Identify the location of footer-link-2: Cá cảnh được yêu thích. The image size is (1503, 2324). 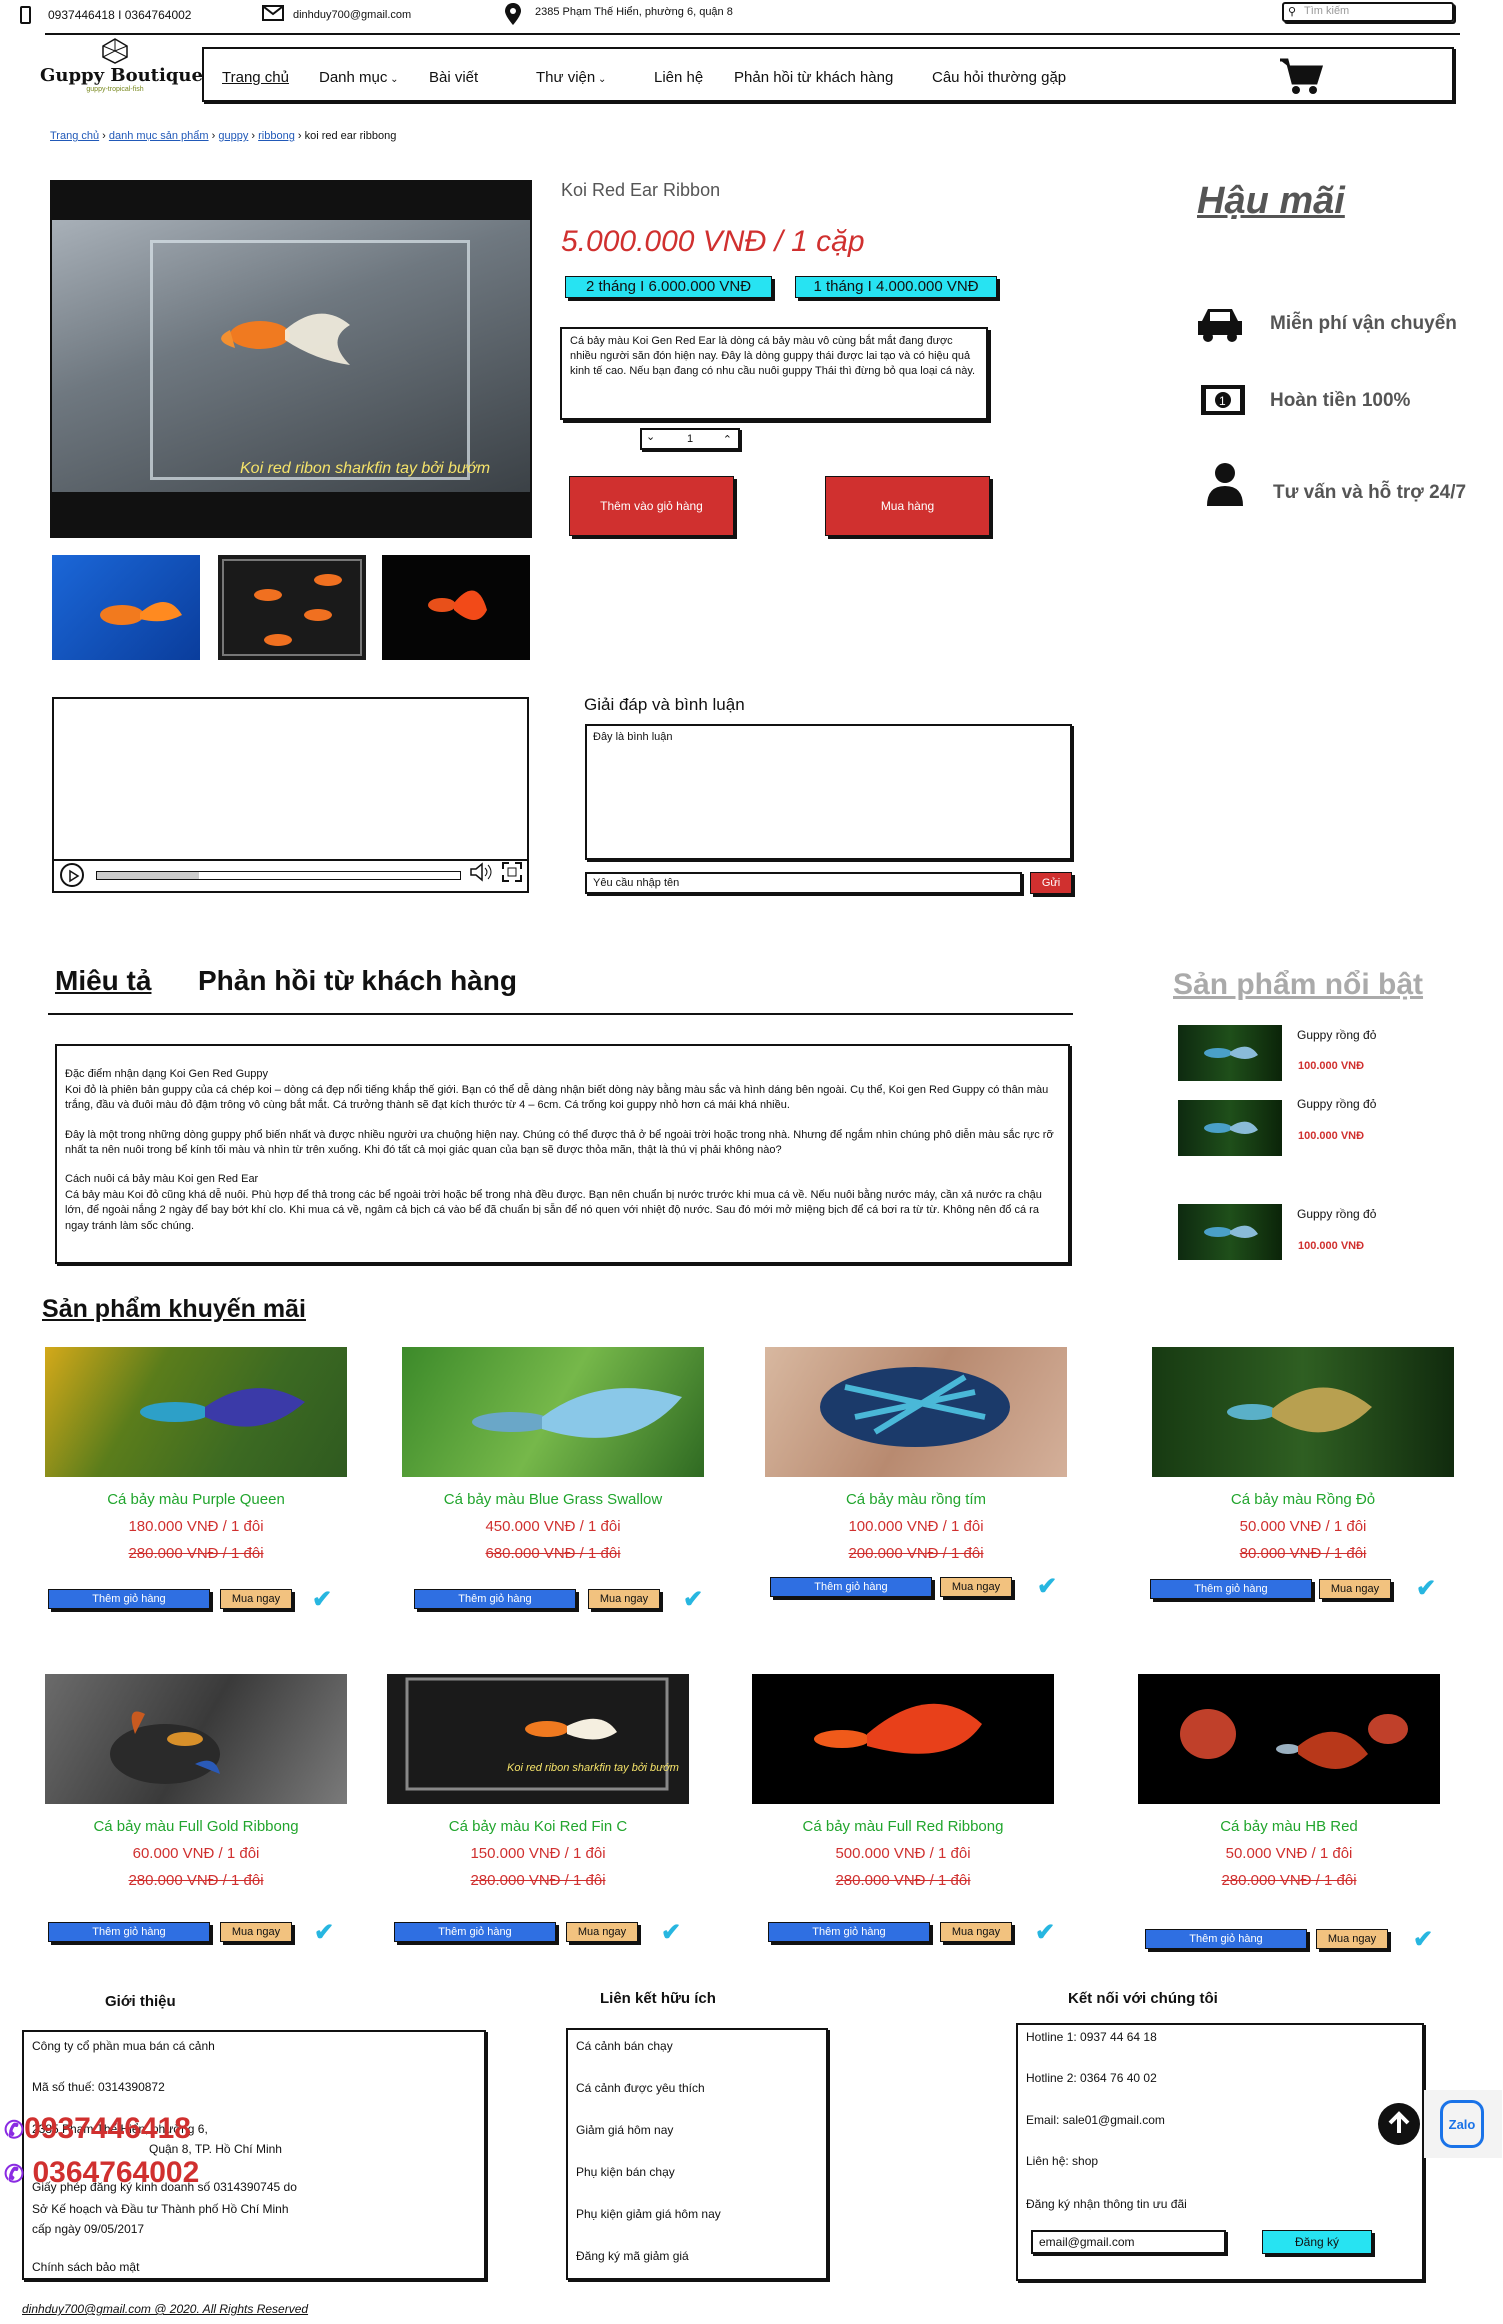
(640, 2088).